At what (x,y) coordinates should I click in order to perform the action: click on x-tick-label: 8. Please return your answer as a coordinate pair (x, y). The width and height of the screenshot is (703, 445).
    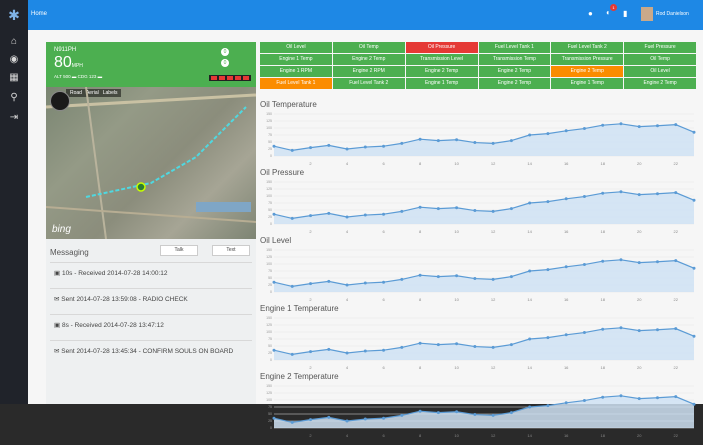
    Looking at the image, I should click on (420, 231).